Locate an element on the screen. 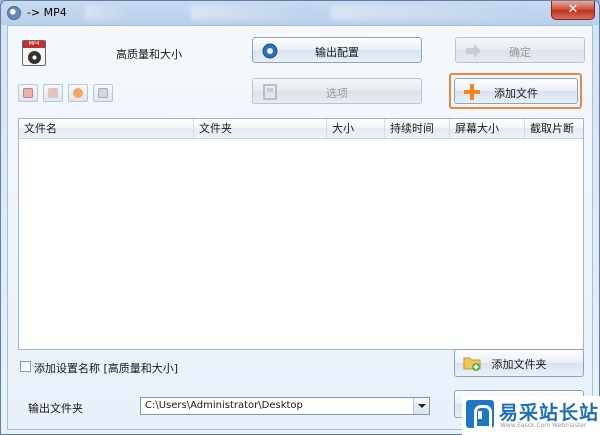 Image resolution: width=600 pixels, height=435 pixels. profile-name: 高质量和大小 is located at coordinates (149, 54).